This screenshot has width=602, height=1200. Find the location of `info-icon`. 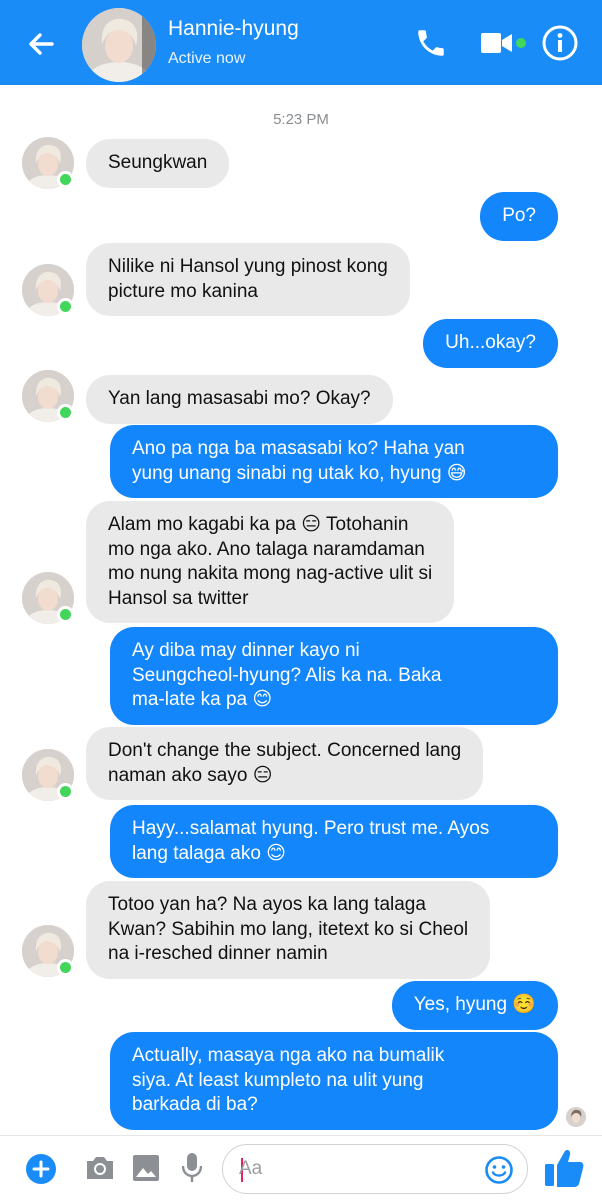

info-icon is located at coordinates (560, 43).